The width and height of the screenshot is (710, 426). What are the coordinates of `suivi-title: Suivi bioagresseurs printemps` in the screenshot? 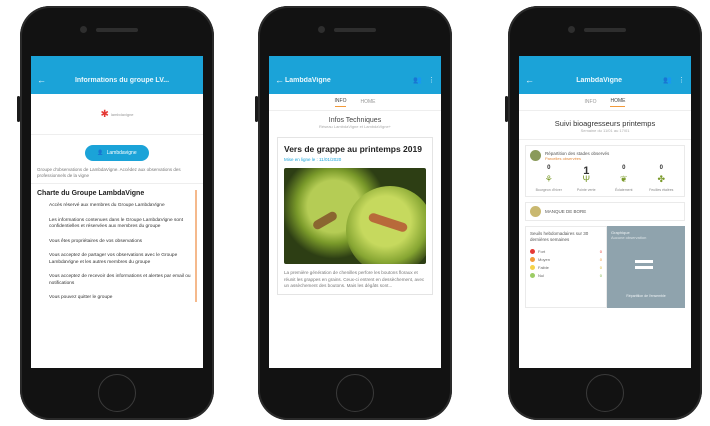 It's located at (605, 123).